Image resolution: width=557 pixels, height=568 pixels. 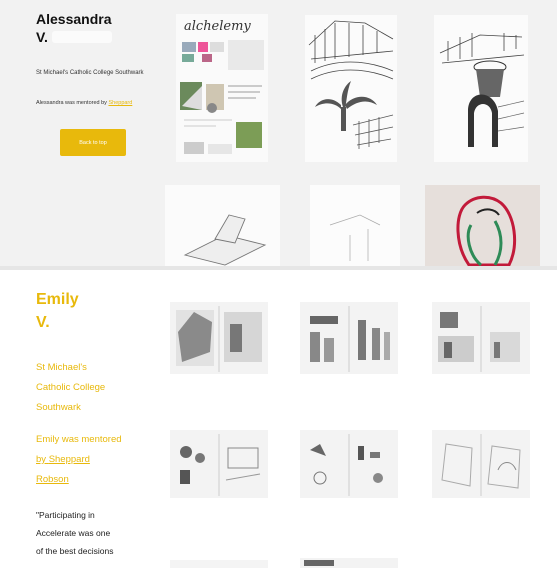 What do you see at coordinates (96, 28) in the screenshot?
I see `student-name: Alessandra V.` at bounding box center [96, 28].